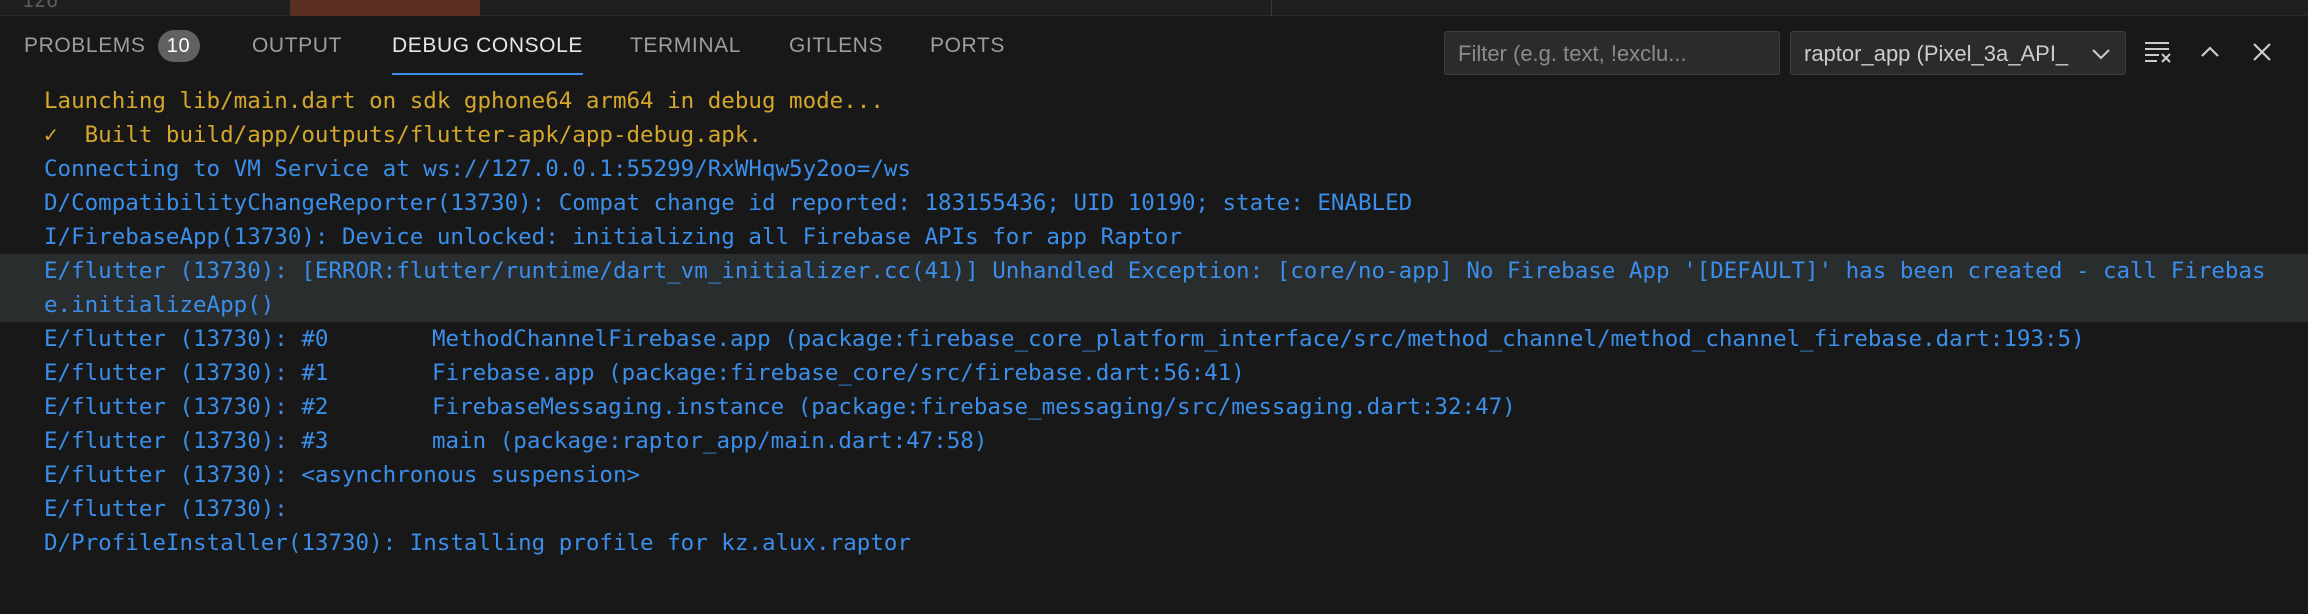 The height and width of the screenshot is (614, 2308). I want to click on chevron-down-icon, so click(2101, 54).